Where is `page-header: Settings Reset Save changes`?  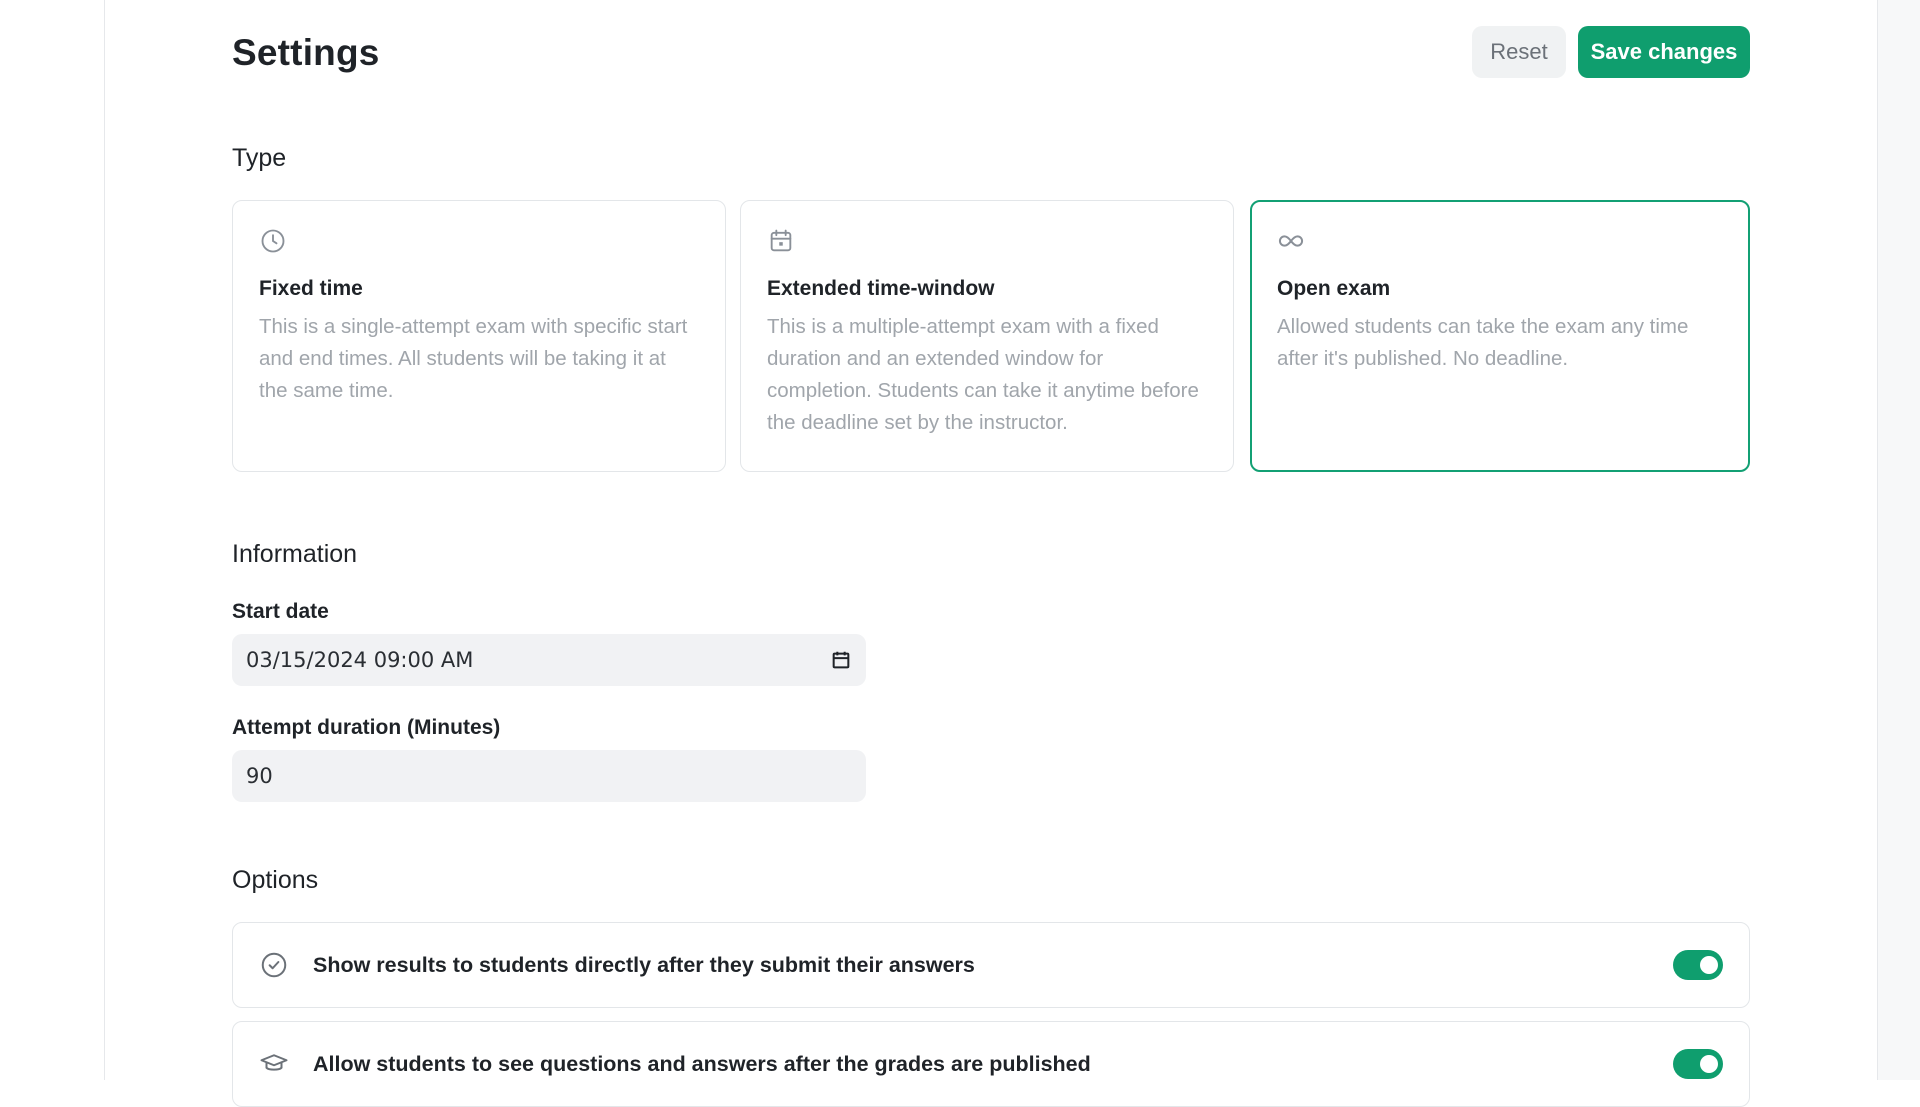 page-header: Settings Reset Save changes is located at coordinates (991, 53).